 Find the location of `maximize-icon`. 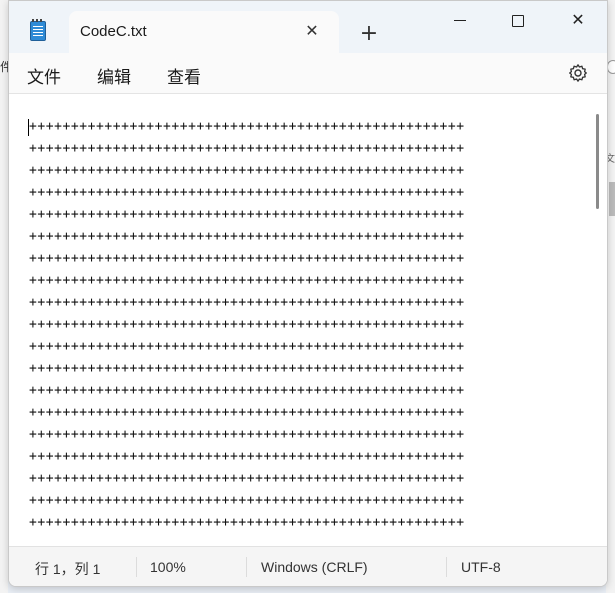

maximize-icon is located at coordinates (518, 20).